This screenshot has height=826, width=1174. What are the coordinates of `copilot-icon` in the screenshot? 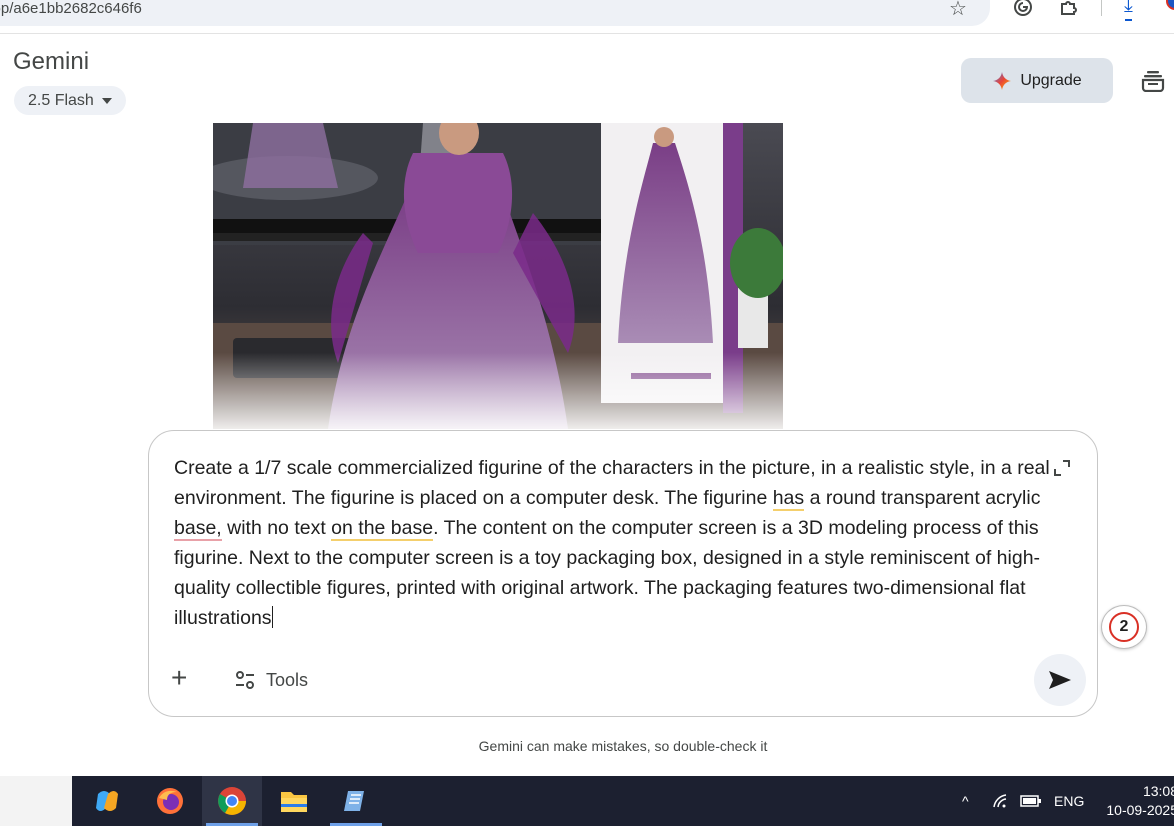 It's located at (107, 801).